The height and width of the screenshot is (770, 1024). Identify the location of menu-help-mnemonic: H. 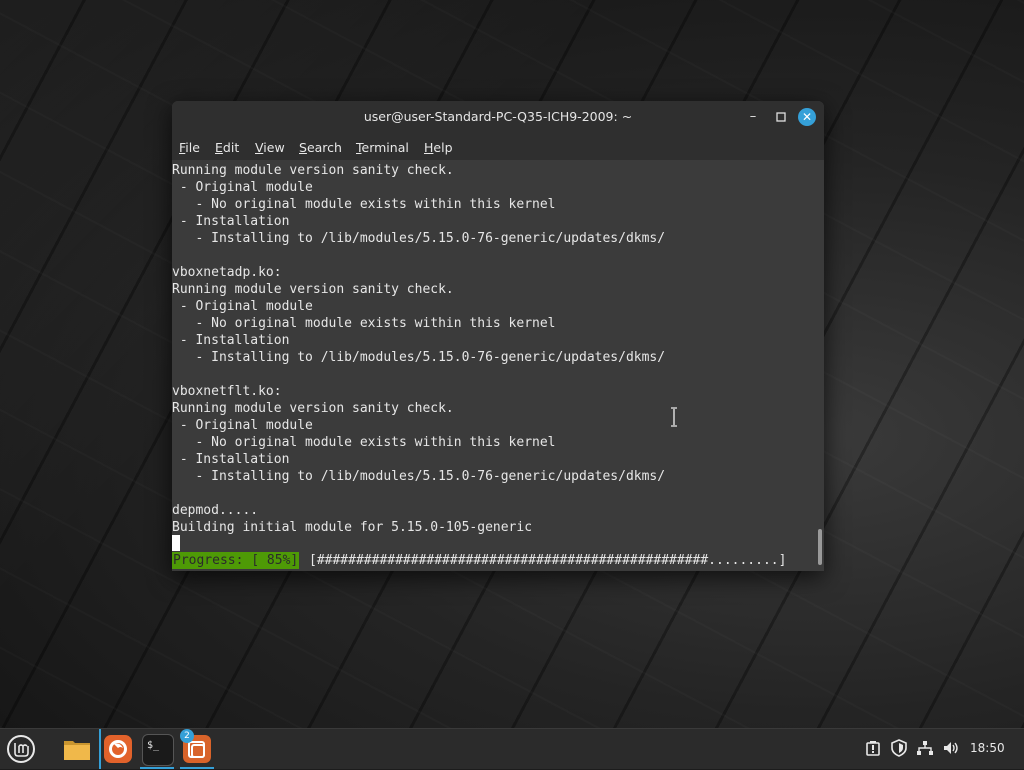
(429, 147).